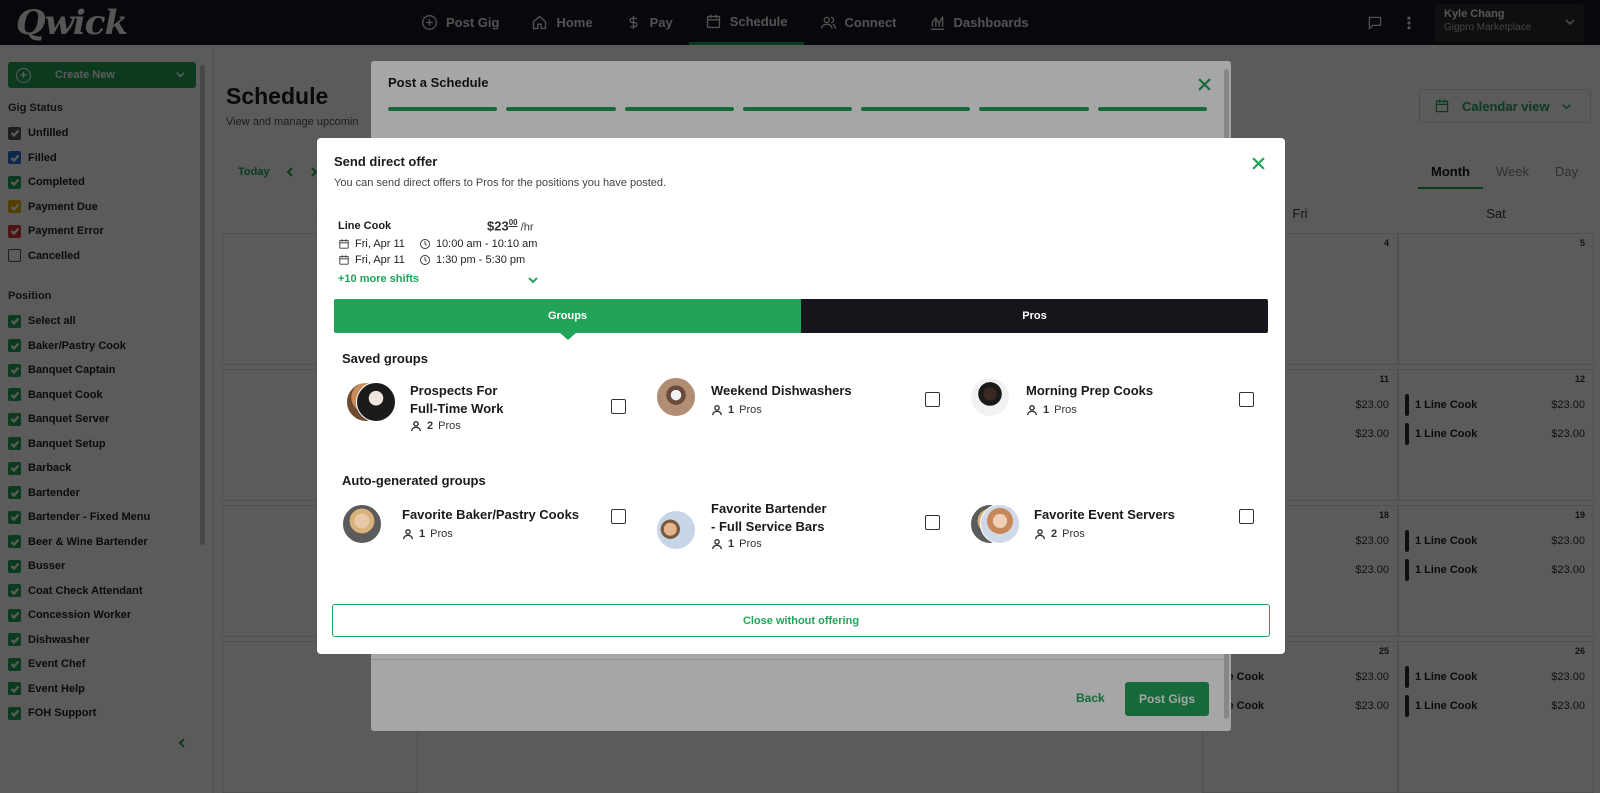 This screenshot has width=1600, height=793. I want to click on group-row: Favorite Event Servers 2 Pros, so click(1118, 533).